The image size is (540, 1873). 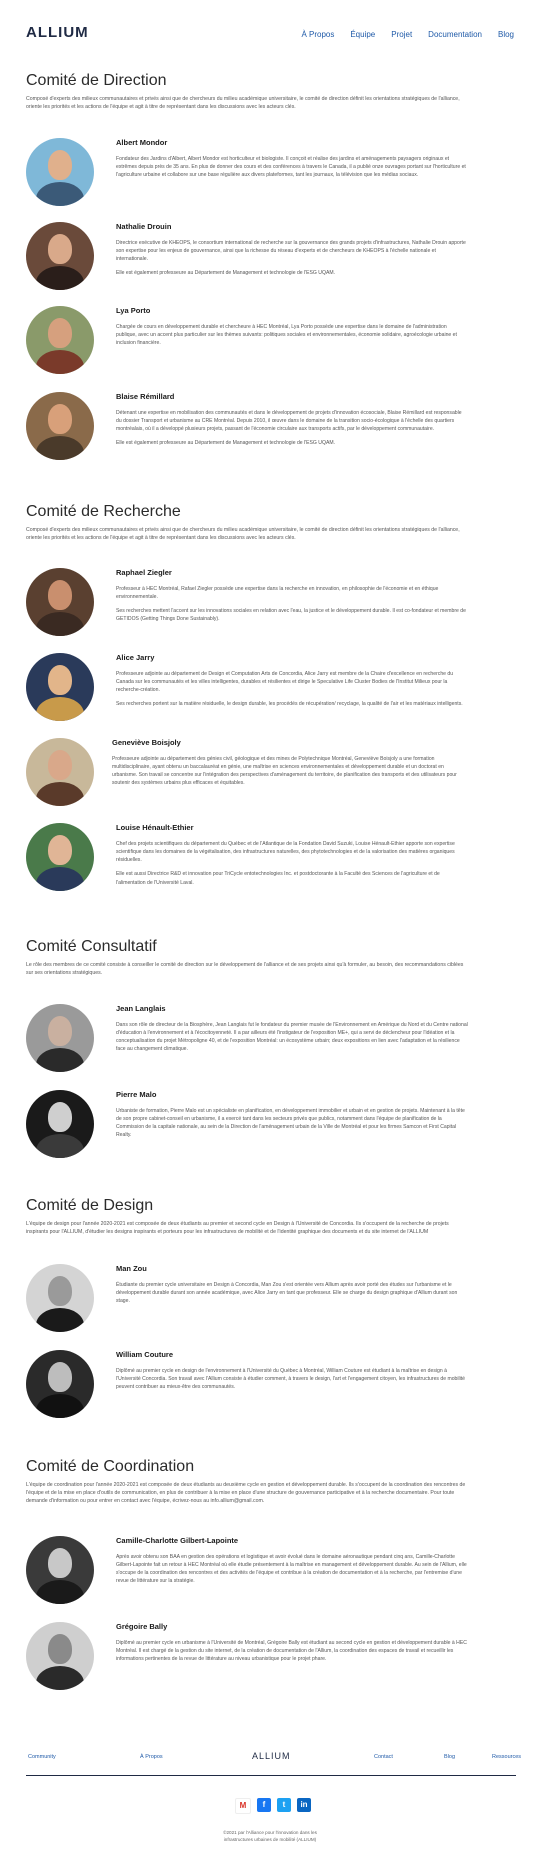 I want to click on nav-a-propos: À Propos, so click(x=317, y=34).